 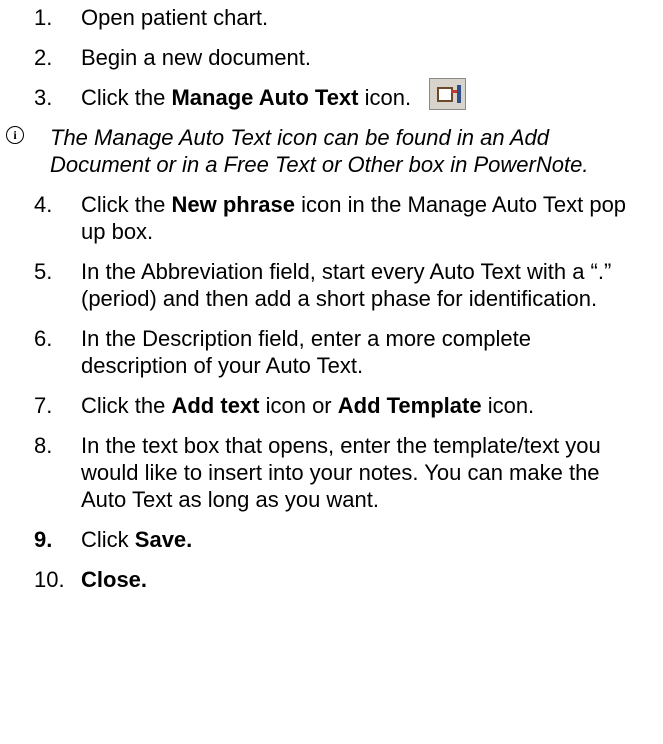 I want to click on step-number: 6., so click(x=43, y=338).